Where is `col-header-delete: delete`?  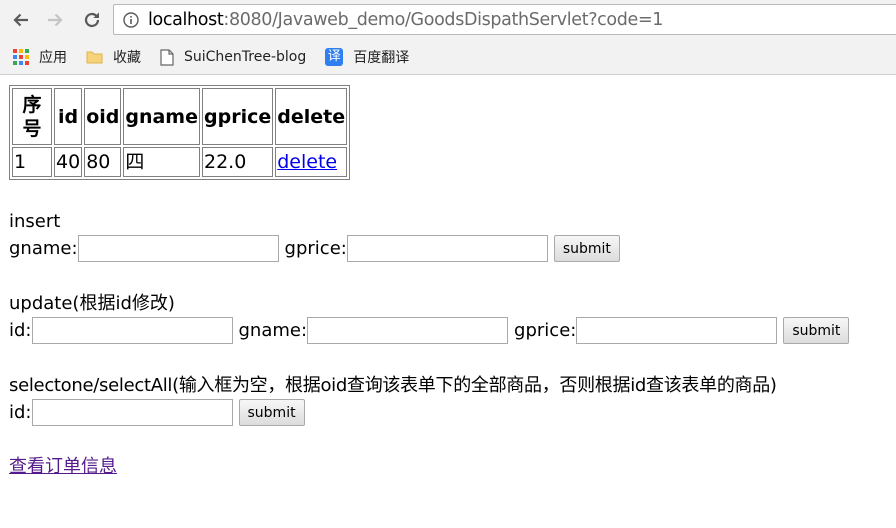
col-header-delete: delete is located at coordinates (311, 116).